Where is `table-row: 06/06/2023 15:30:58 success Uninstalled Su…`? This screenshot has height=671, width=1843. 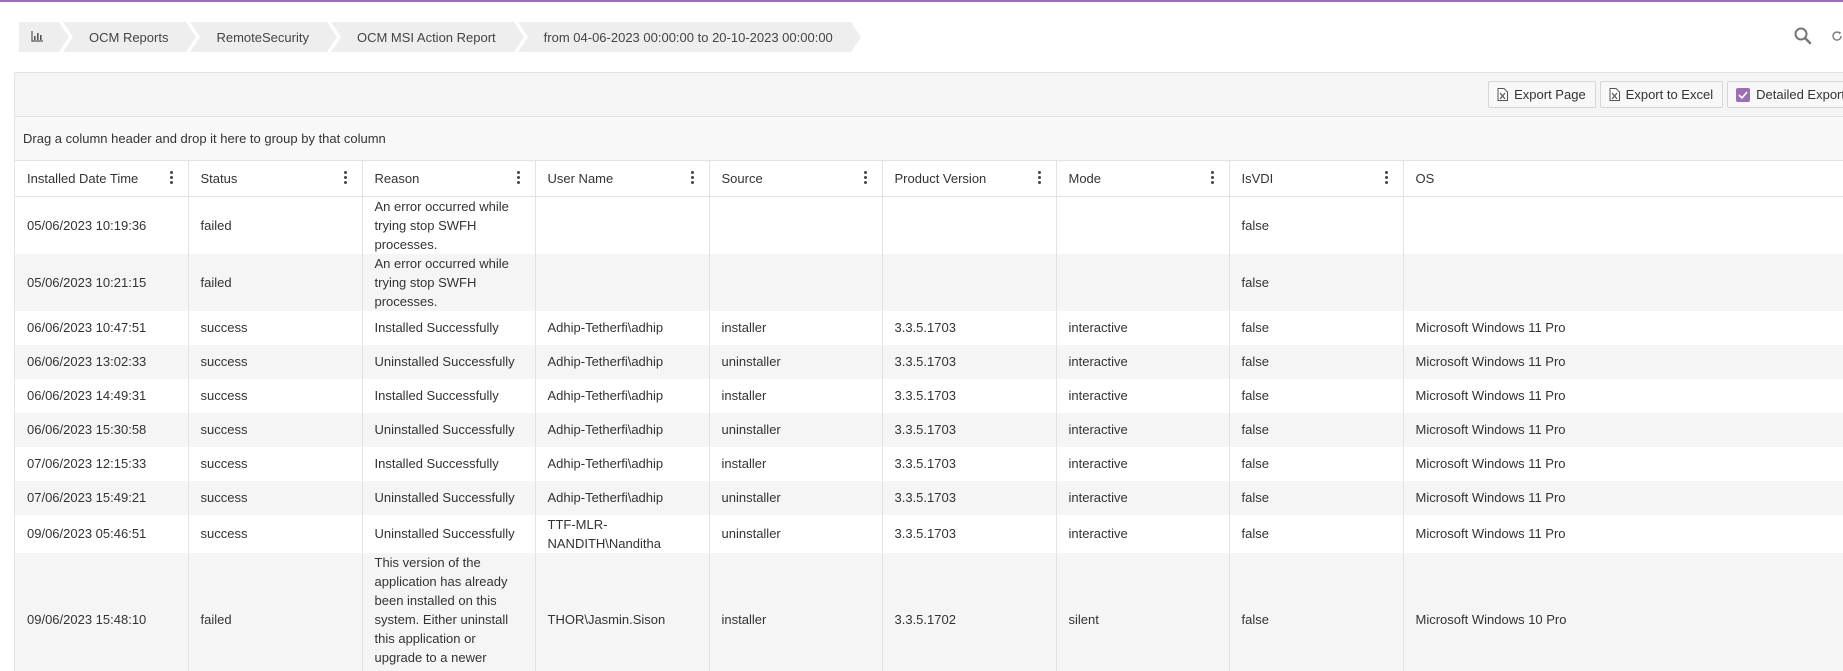 table-row: 06/06/2023 15:30:58 success Uninstalled Su… is located at coordinates (929, 429).